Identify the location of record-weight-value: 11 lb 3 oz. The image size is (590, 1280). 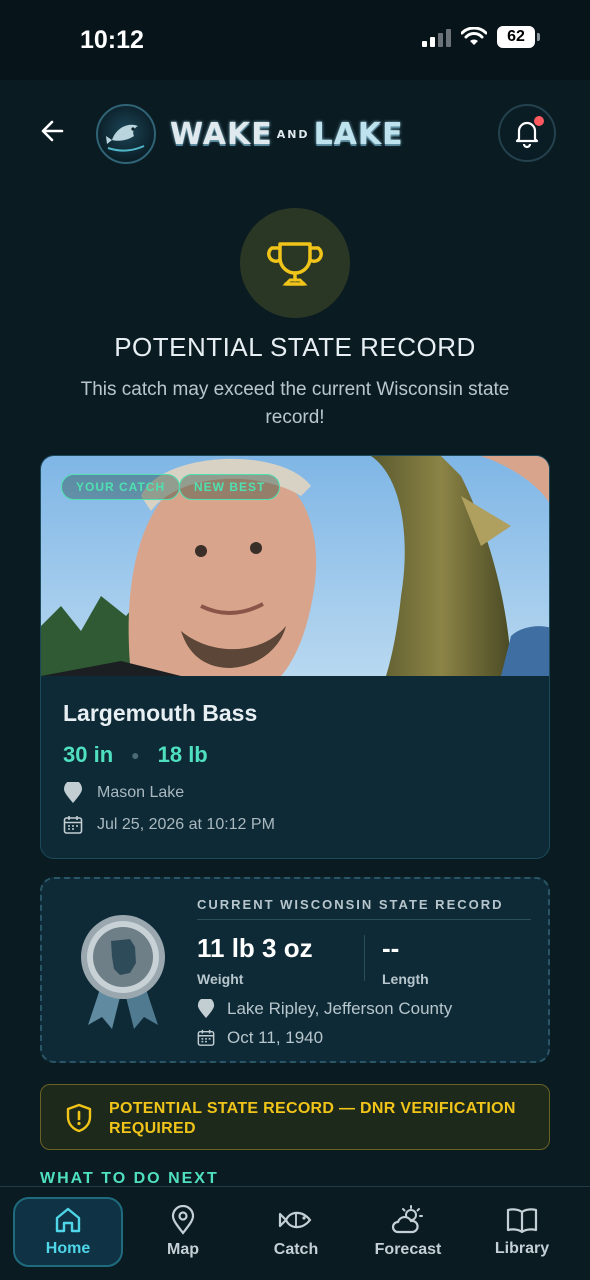
(255, 948).